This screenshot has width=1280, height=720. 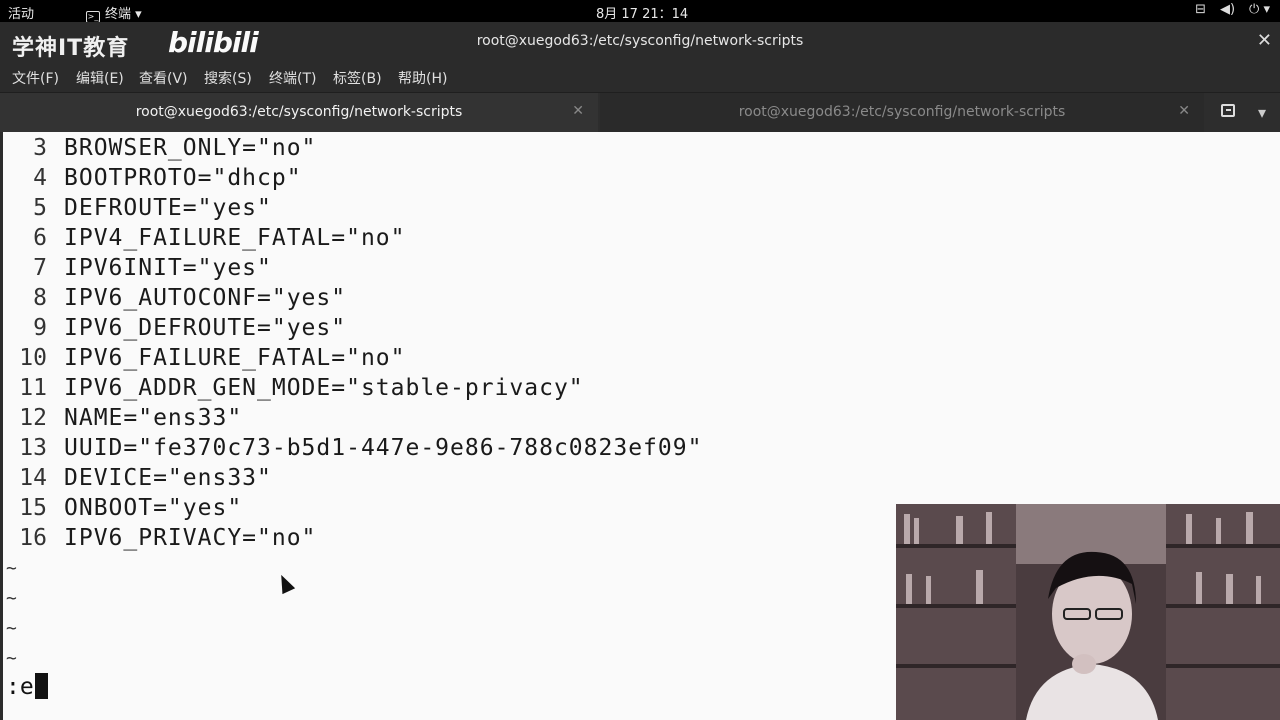 I want to click on line-text: BROWSER_ONLY="no", so click(x=190, y=148).